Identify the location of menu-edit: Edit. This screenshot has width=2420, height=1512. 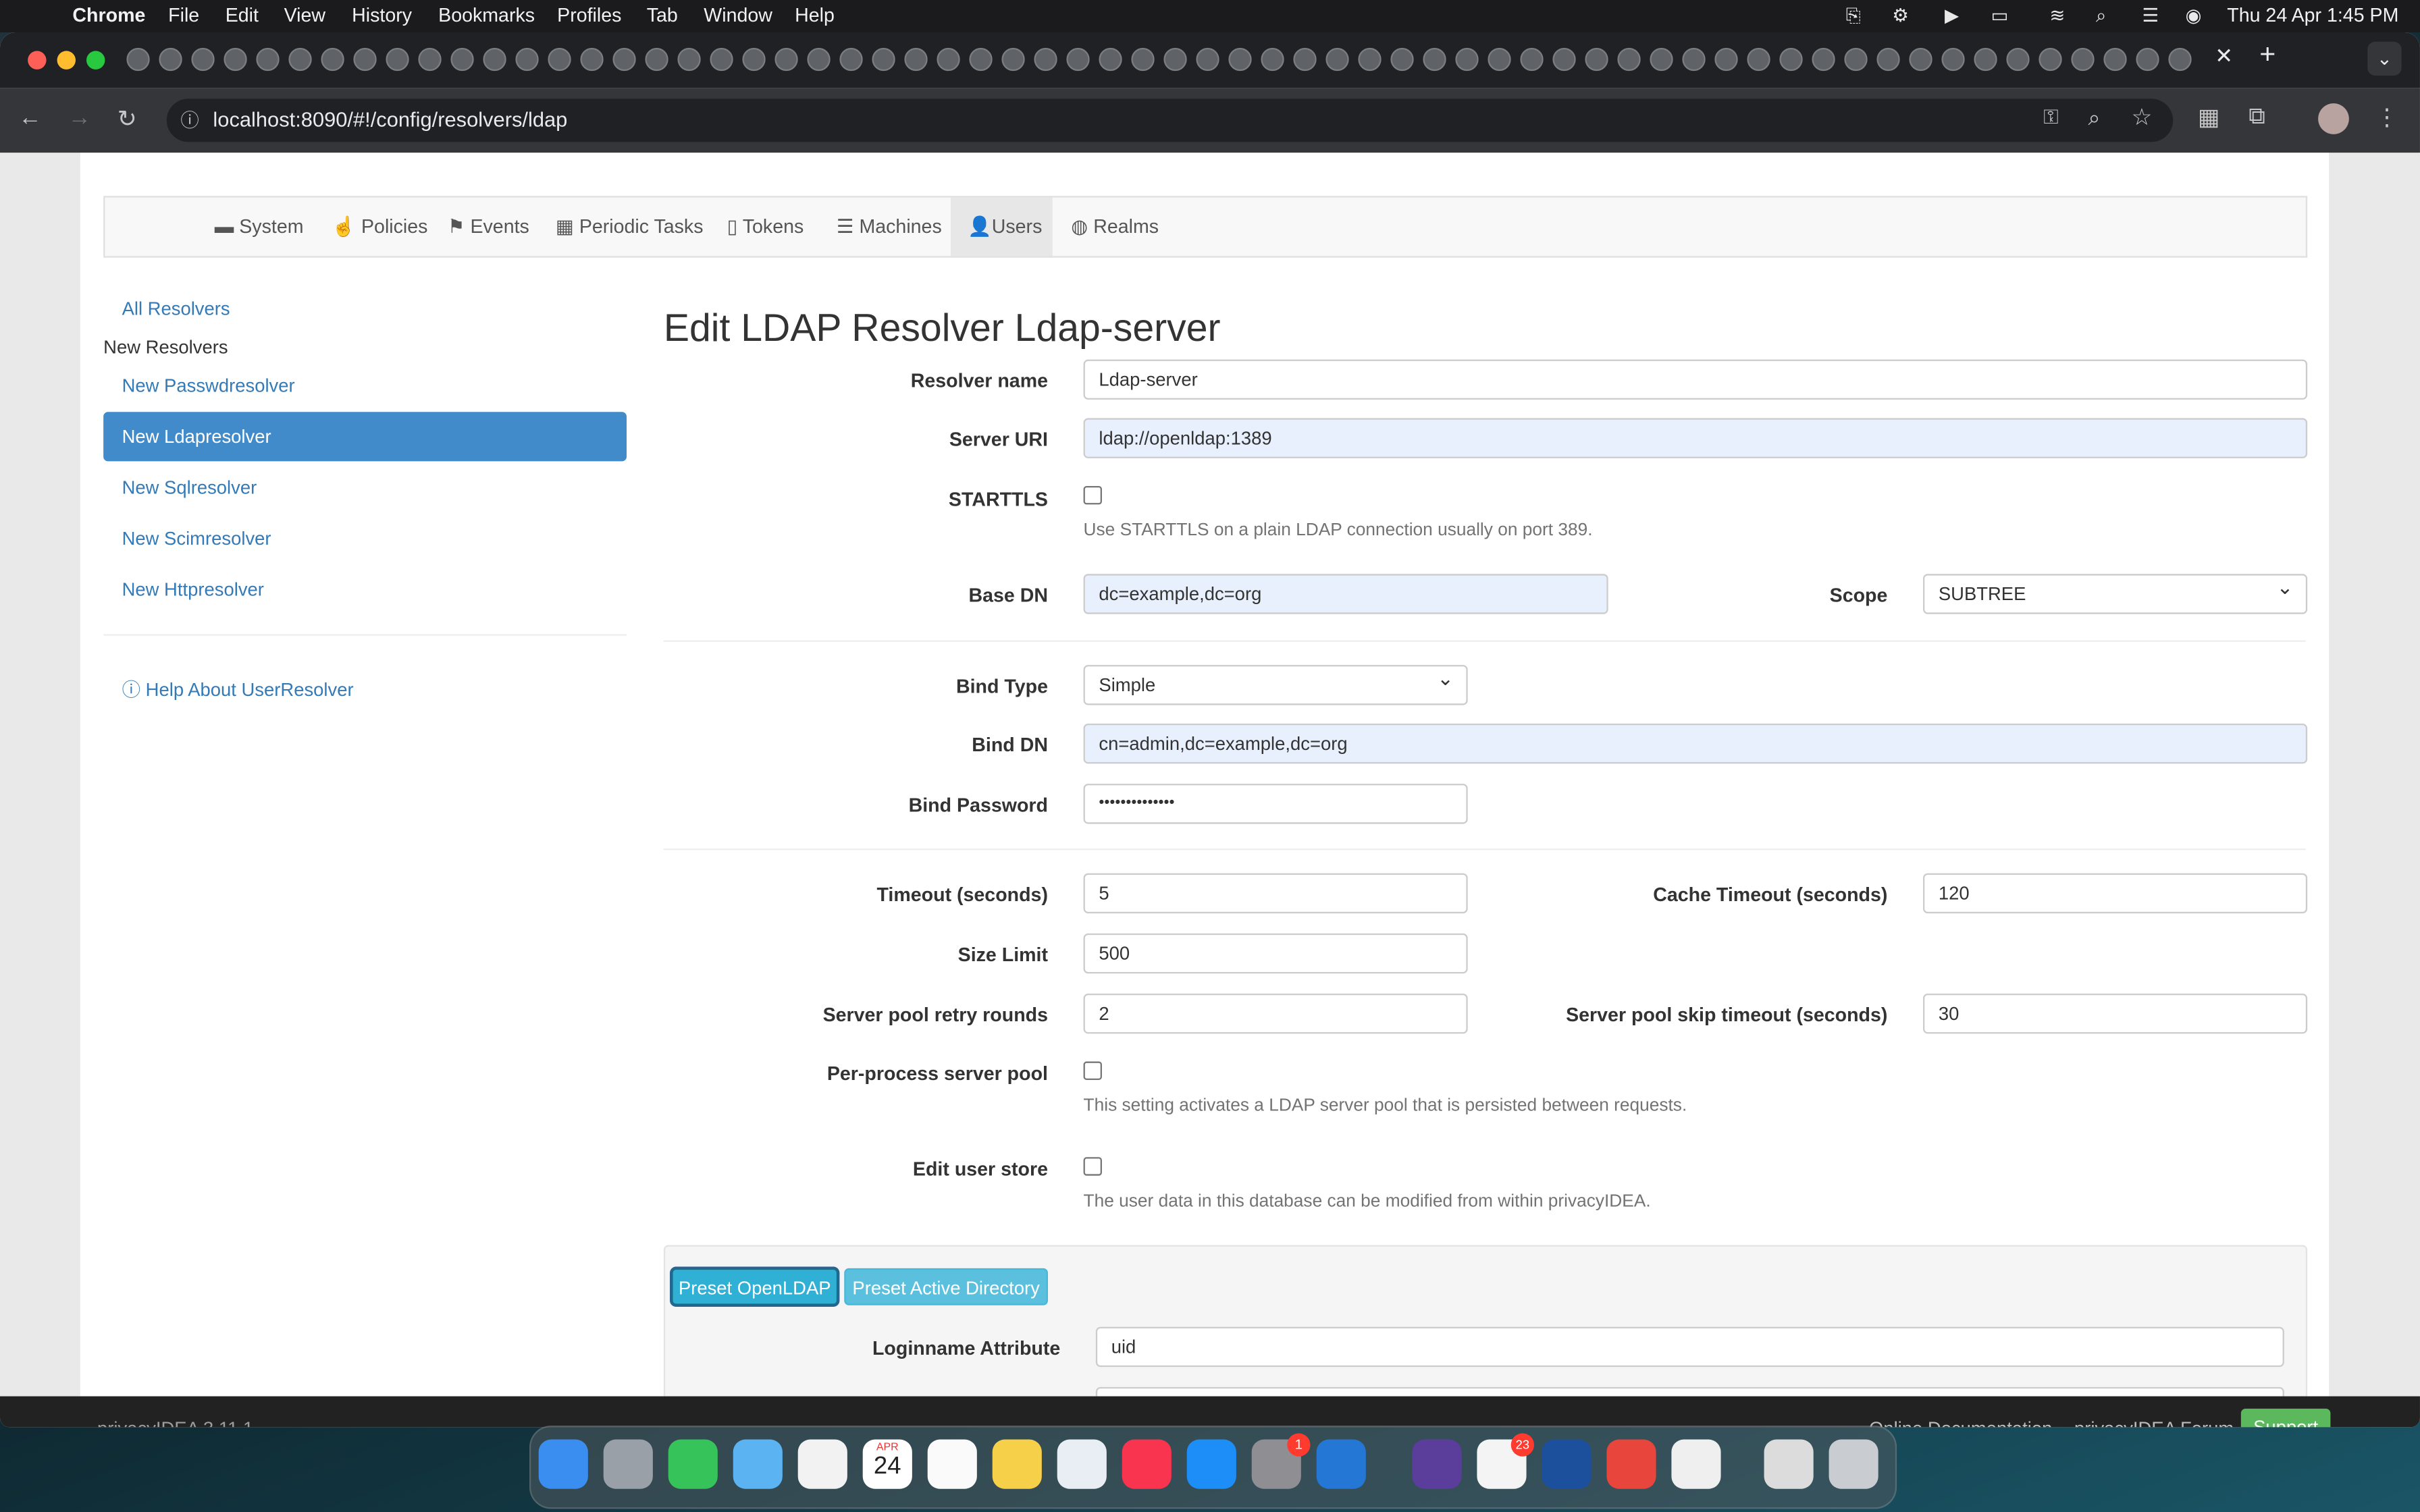
(242, 15).